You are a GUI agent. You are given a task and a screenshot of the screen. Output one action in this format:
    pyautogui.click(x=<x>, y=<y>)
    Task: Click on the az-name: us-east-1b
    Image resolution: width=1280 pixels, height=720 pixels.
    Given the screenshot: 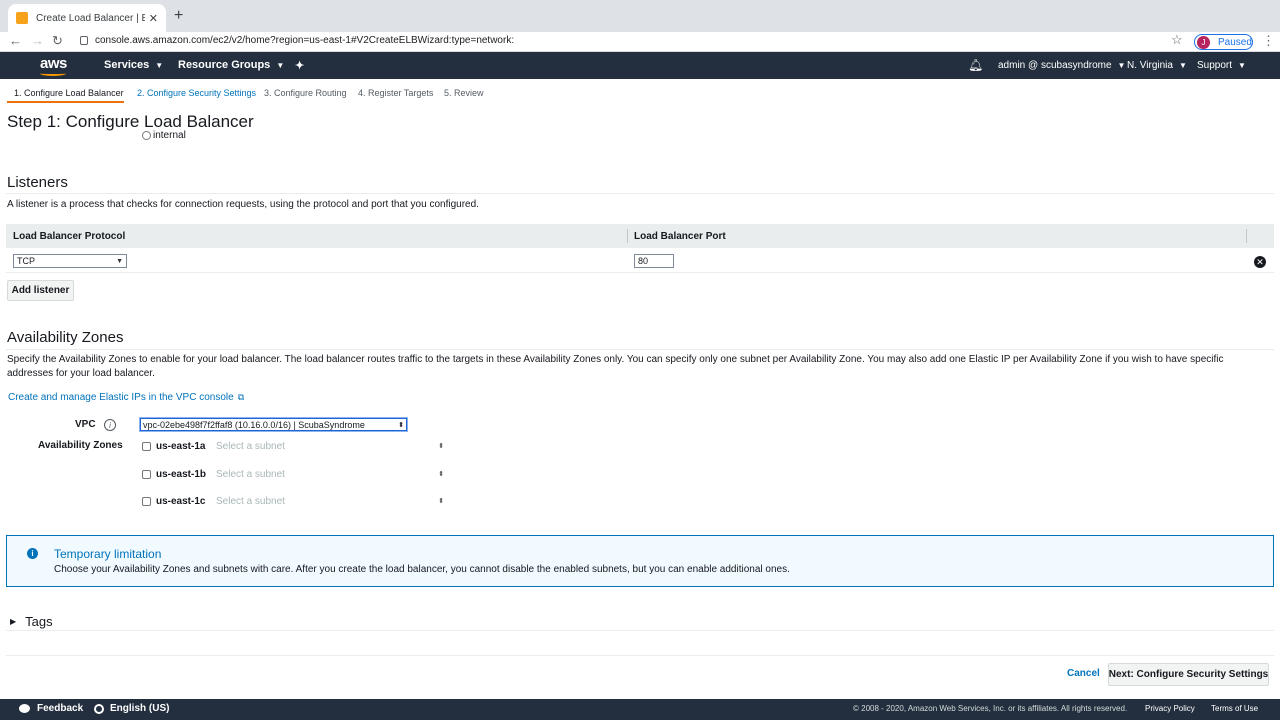 What is the action you would take?
    pyautogui.click(x=181, y=474)
    